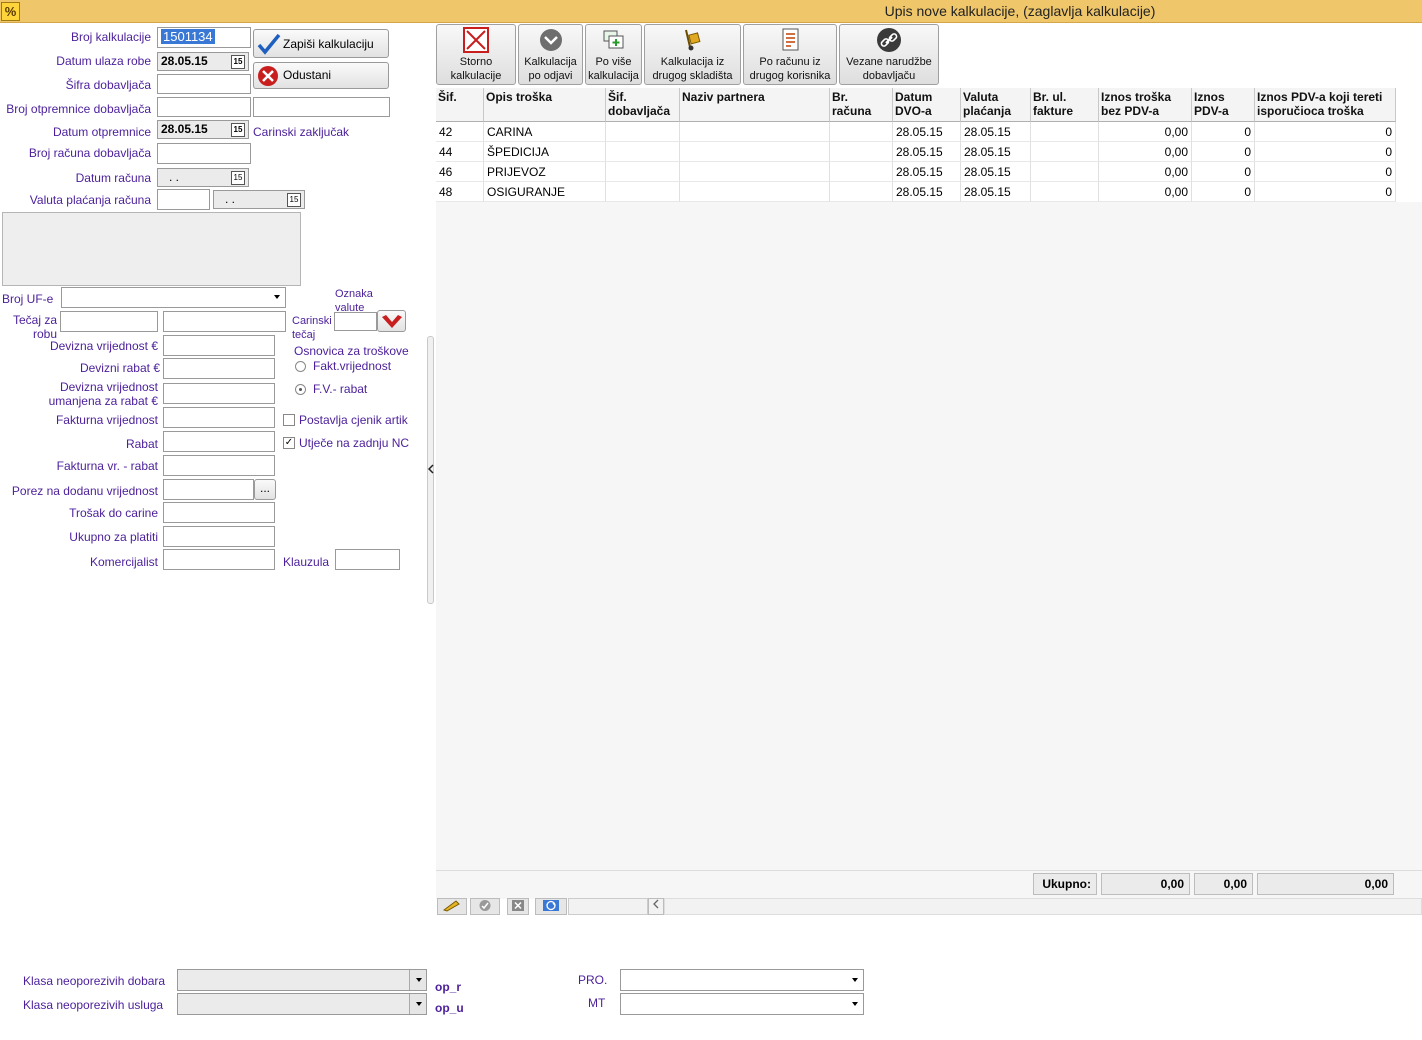 Image resolution: width=1422 pixels, height=1040 pixels. What do you see at coordinates (219, 512) in the screenshot?
I see `trosak-do-carine-input` at bounding box center [219, 512].